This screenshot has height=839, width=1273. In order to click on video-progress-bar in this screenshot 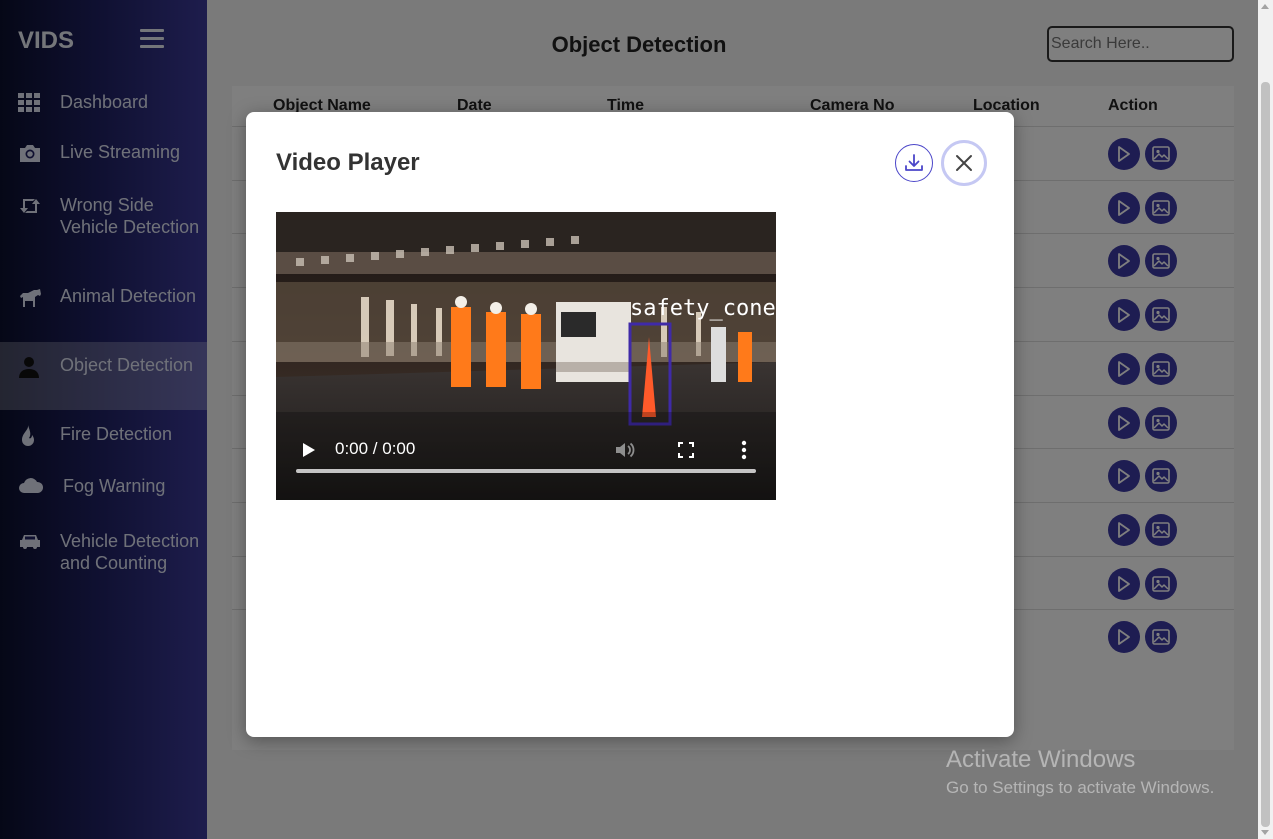, I will do `click(526, 471)`.